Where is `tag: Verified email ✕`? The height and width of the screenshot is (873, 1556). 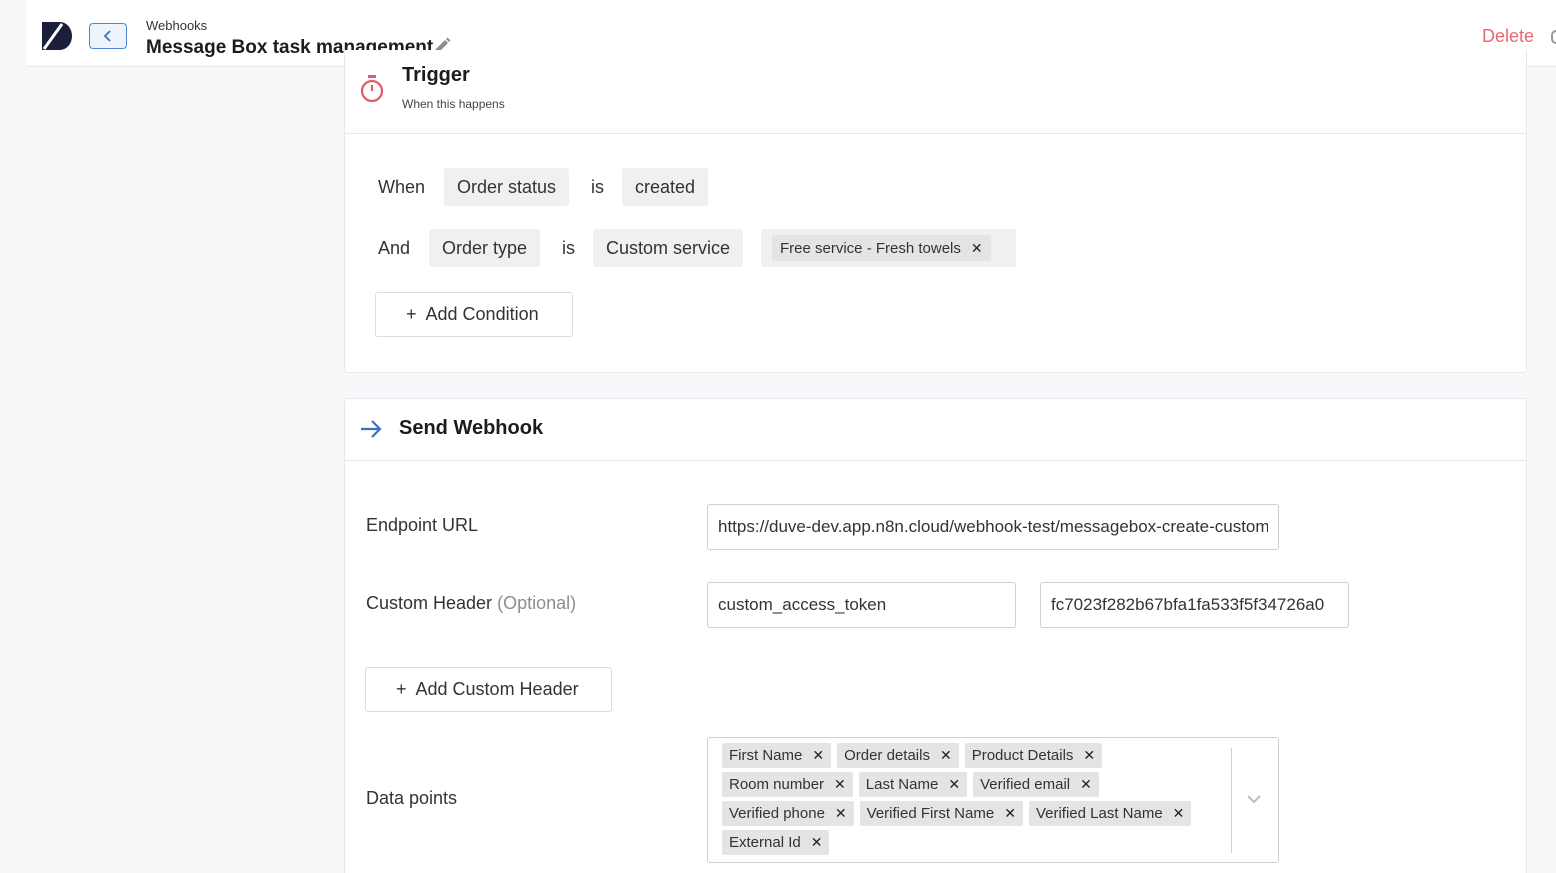 tag: Verified email ✕ is located at coordinates (1036, 784).